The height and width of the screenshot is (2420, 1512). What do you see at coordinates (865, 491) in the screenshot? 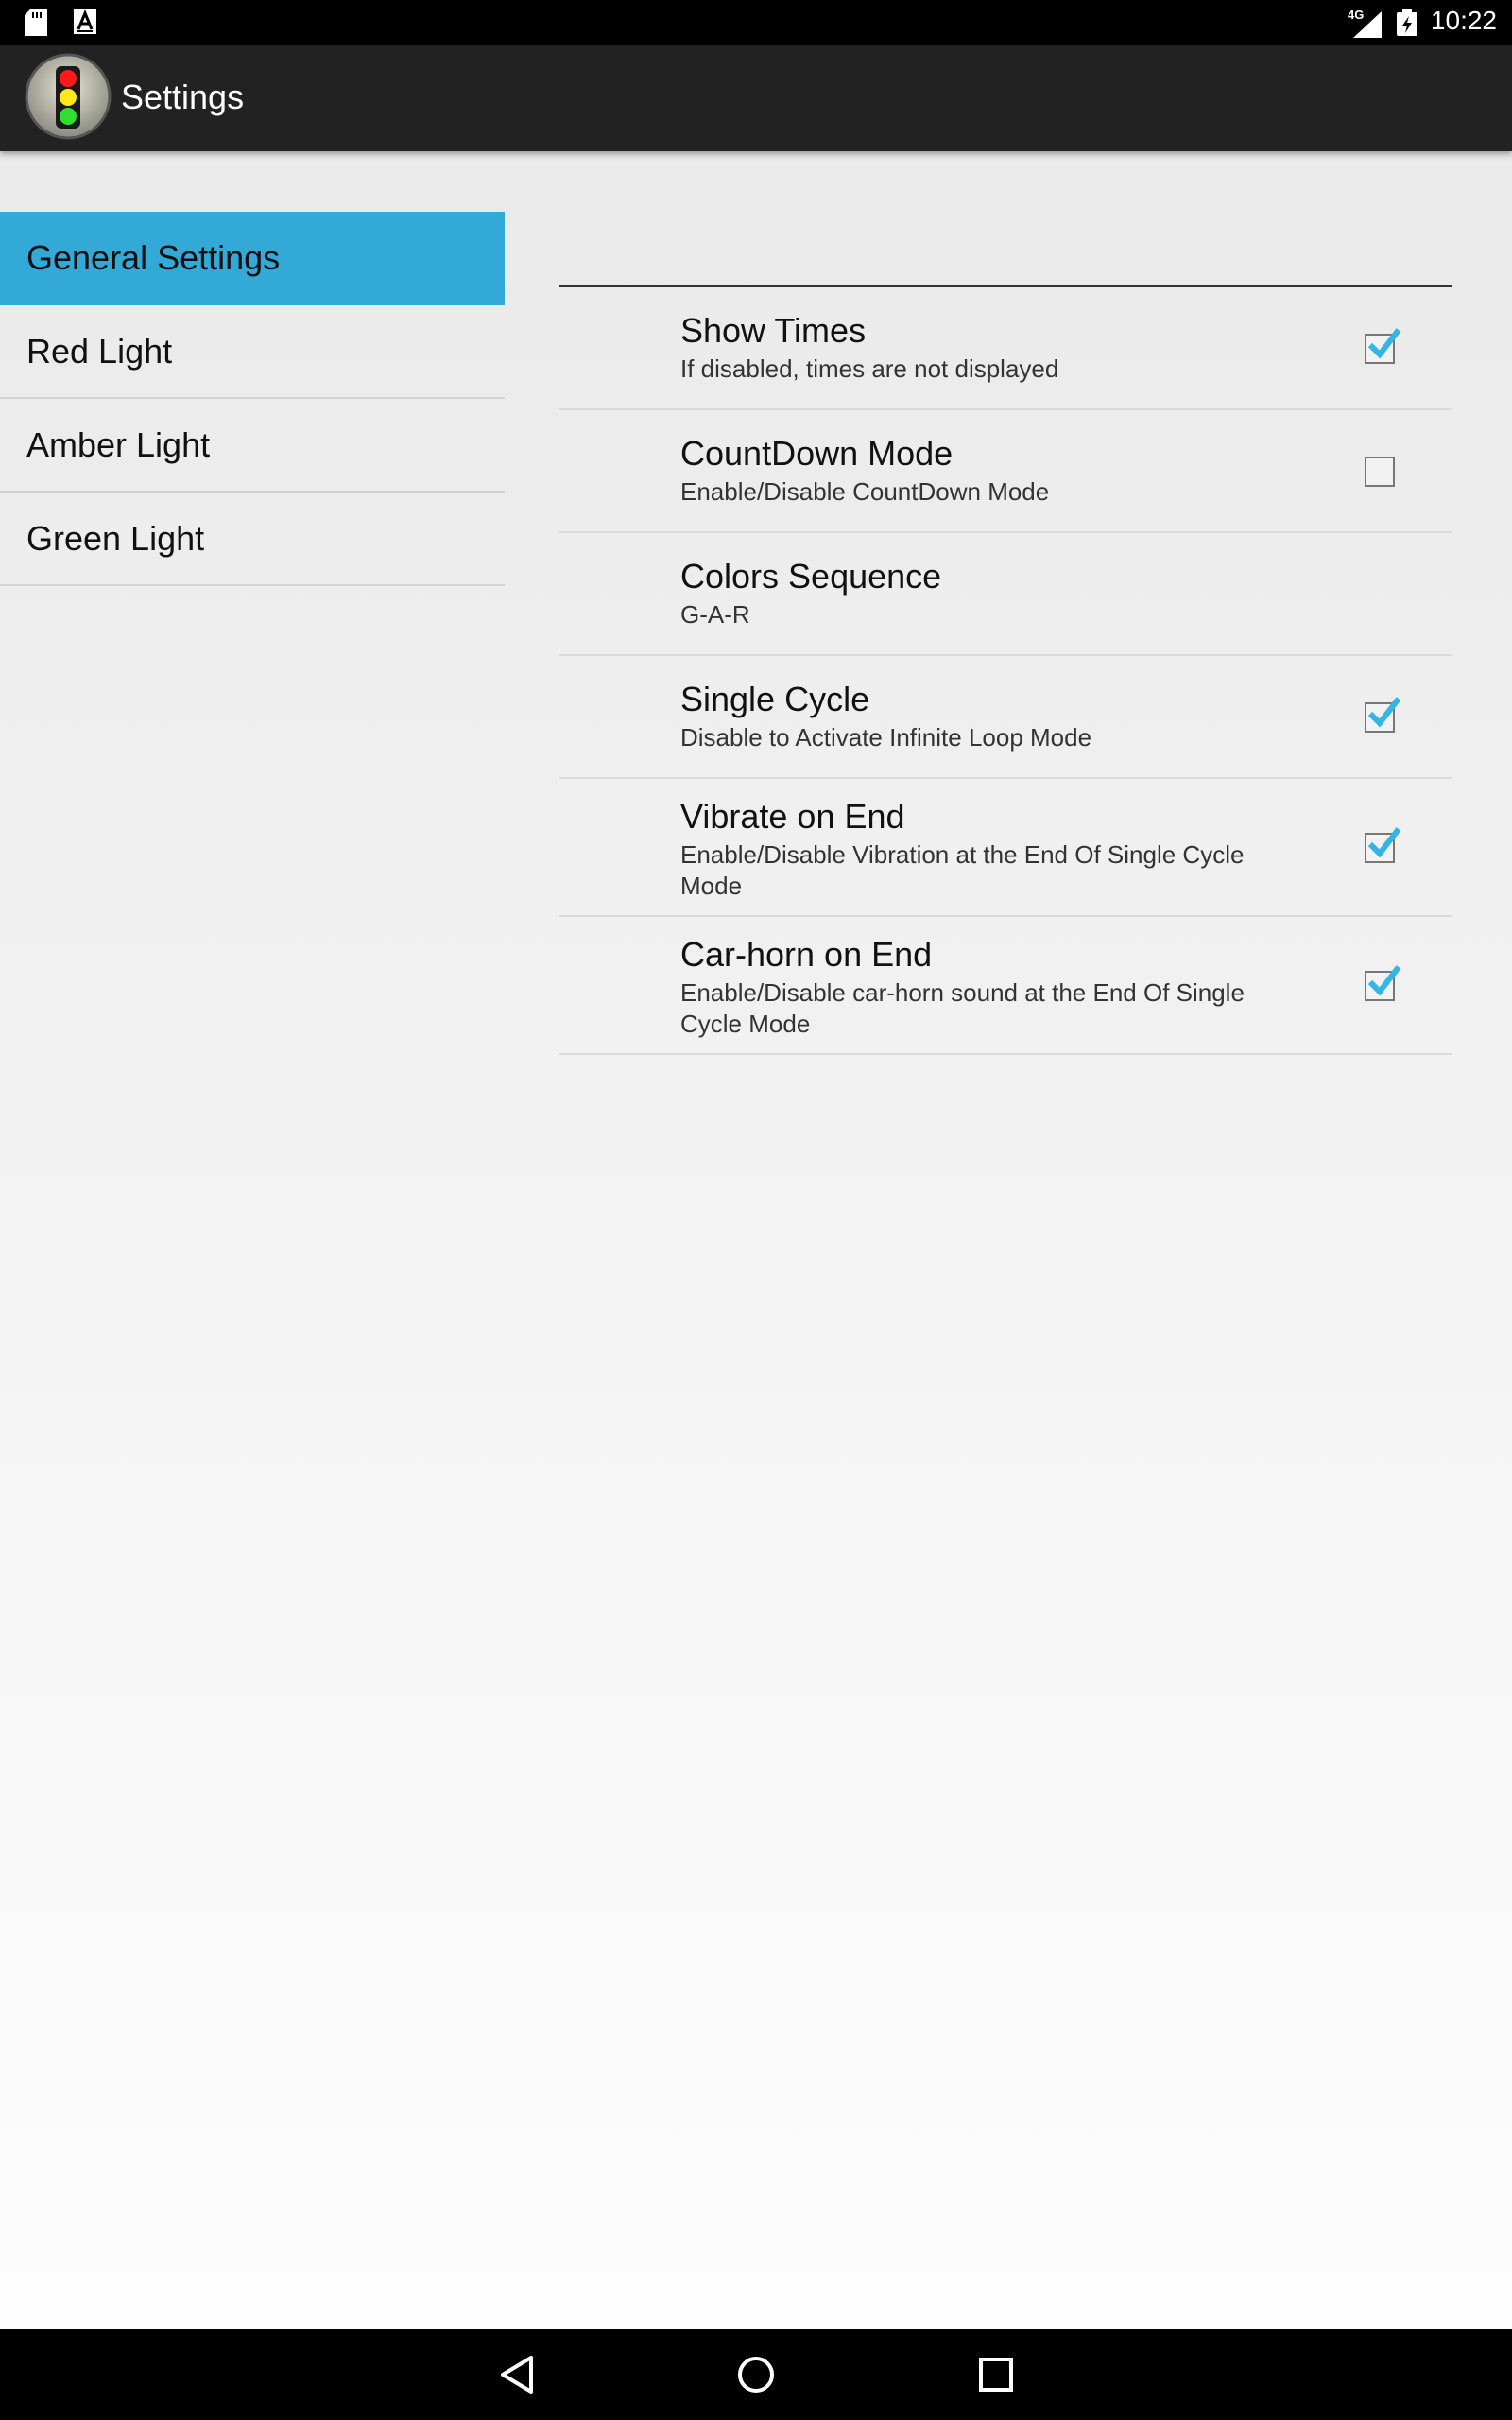
I see `pref-summary: Enable/Disable CountDown Mode` at bounding box center [865, 491].